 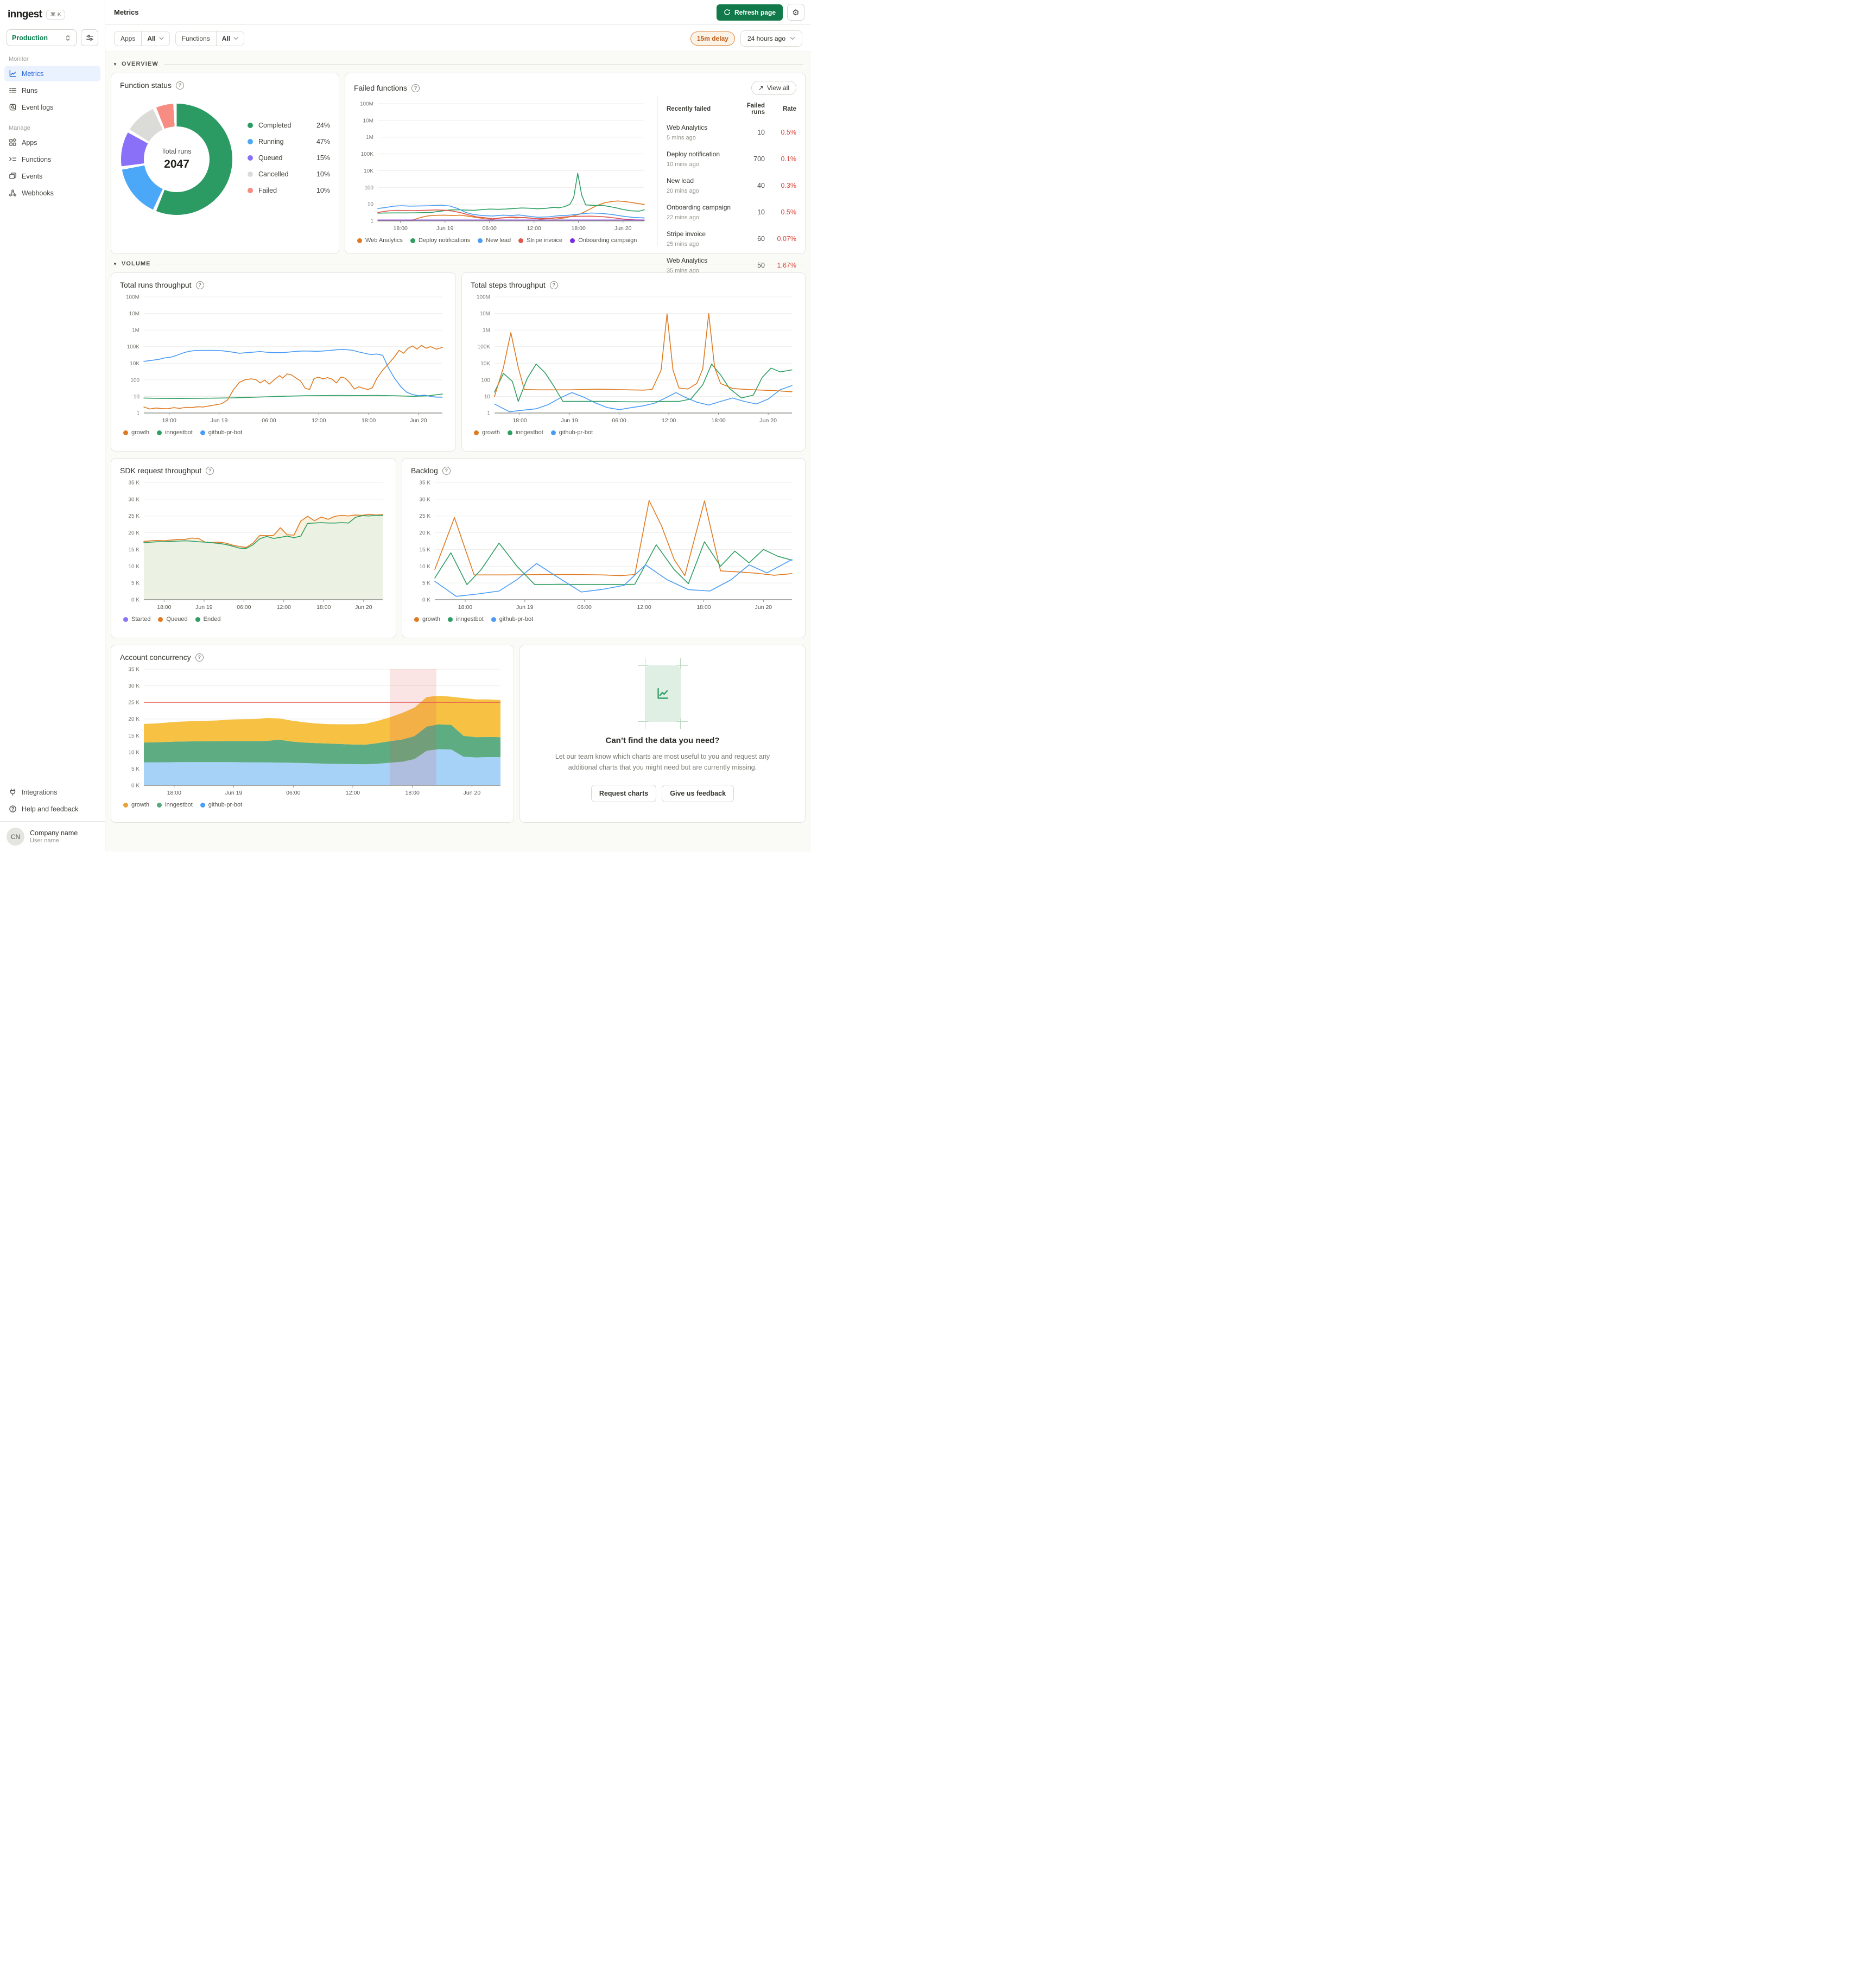 What do you see at coordinates (795, 12) in the screenshot?
I see `settings-button: ⚙` at bounding box center [795, 12].